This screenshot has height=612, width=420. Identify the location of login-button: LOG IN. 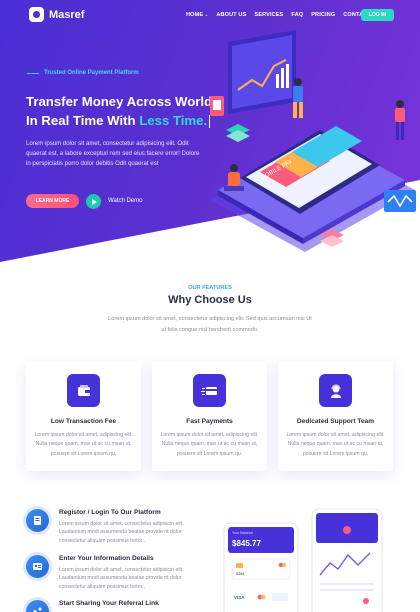
(377, 15).